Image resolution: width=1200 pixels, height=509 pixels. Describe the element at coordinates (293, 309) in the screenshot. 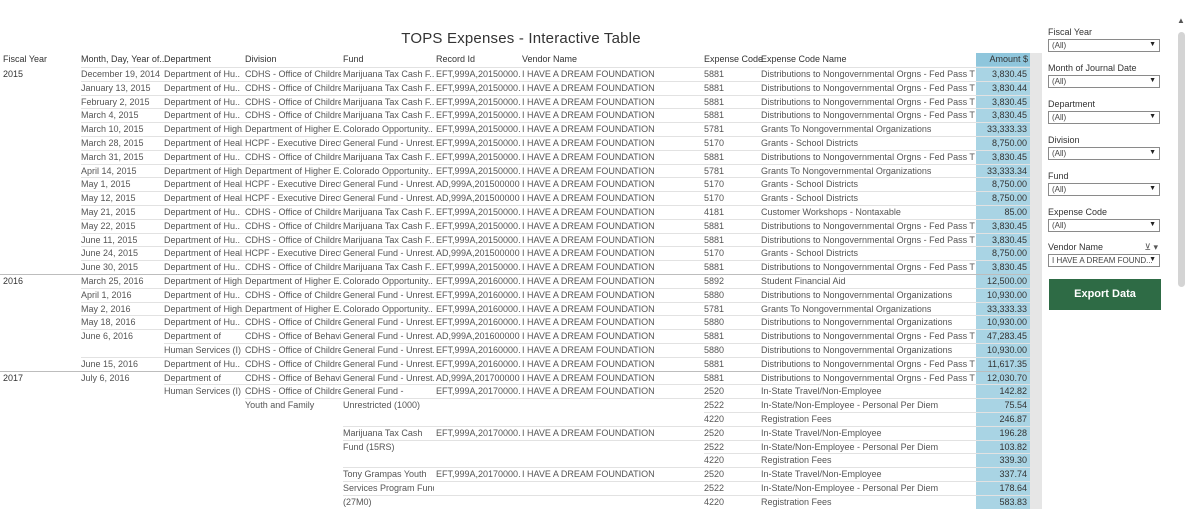

I see `cell-div: Department of Higher E..` at that location.